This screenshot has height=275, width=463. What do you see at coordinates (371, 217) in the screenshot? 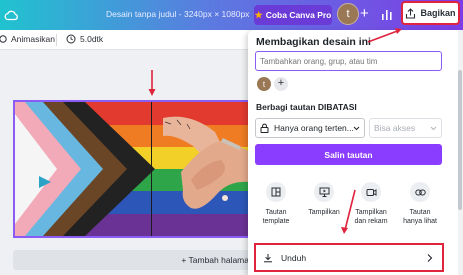
I see `present-record-label: Tampilkan dan rekam` at bounding box center [371, 217].